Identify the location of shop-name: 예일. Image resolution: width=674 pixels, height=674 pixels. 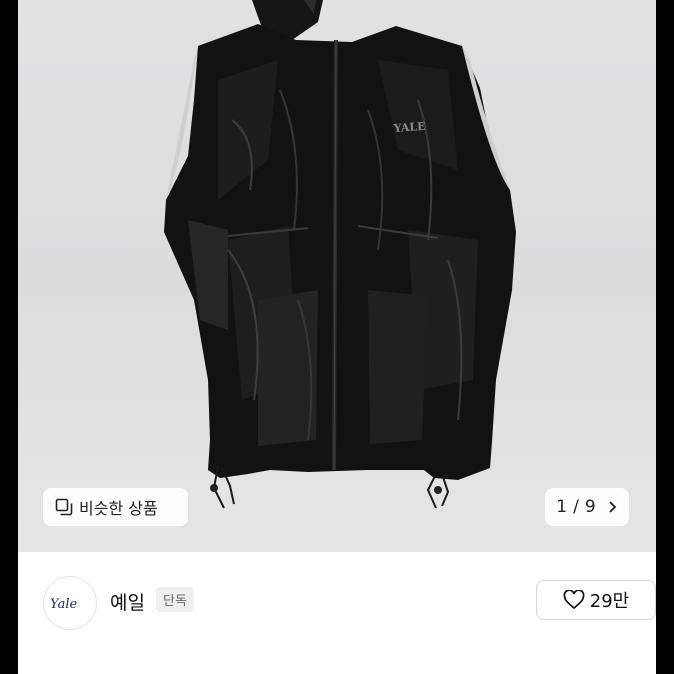
(127, 601).